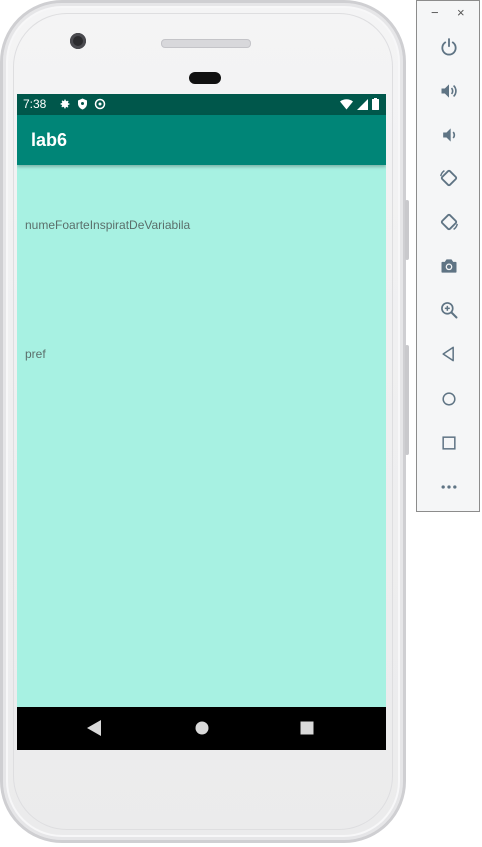 This screenshot has height=847, width=482. What do you see at coordinates (449, 310) in the screenshot?
I see `zoom-icon` at bounding box center [449, 310].